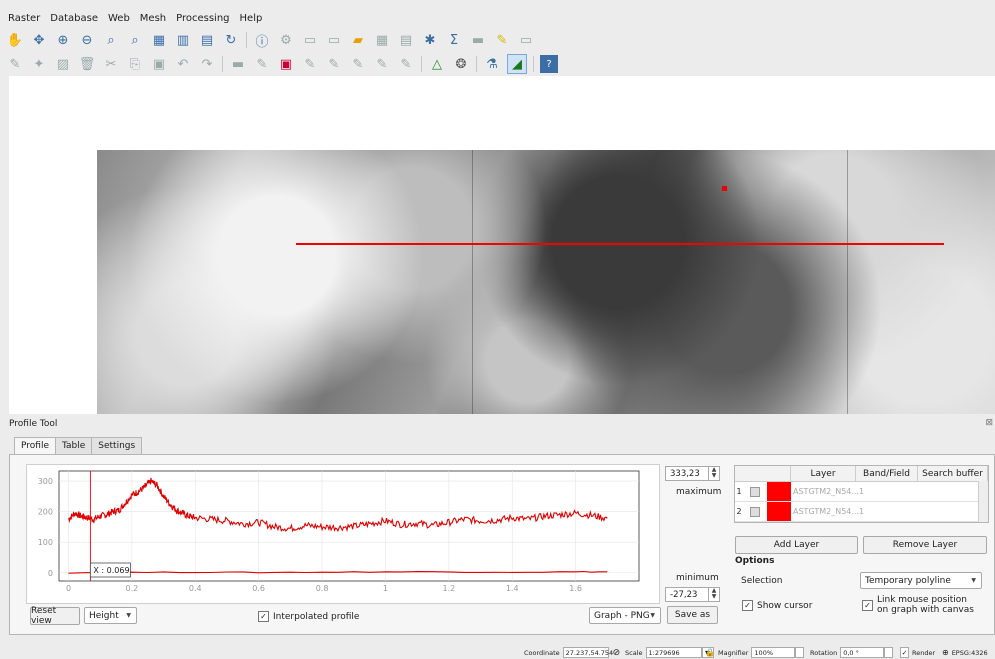  What do you see at coordinates (262, 64) in the screenshot?
I see `pin-label-icon: ✎` at bounding box center [262, 64].